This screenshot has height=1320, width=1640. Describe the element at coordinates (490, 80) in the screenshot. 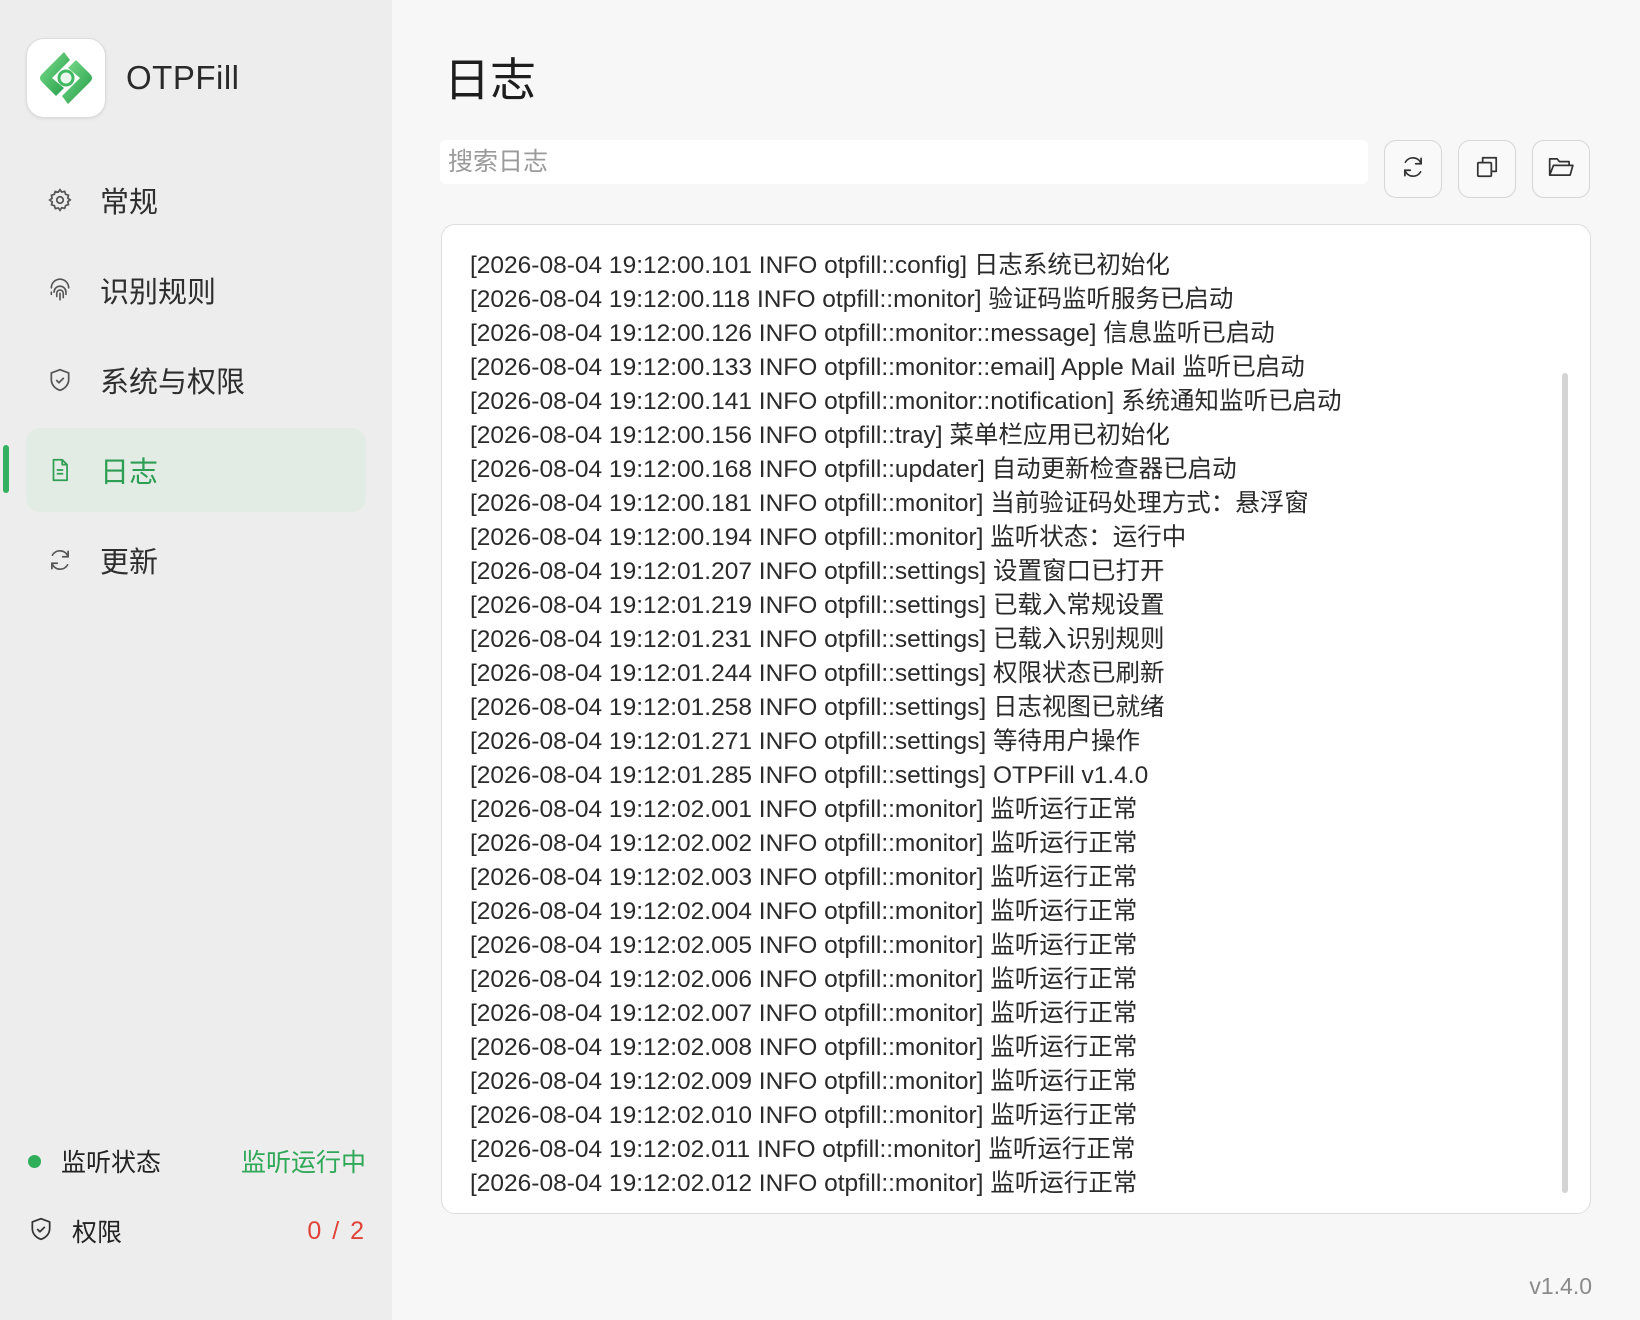

I see `page-title: 日志` at that location.